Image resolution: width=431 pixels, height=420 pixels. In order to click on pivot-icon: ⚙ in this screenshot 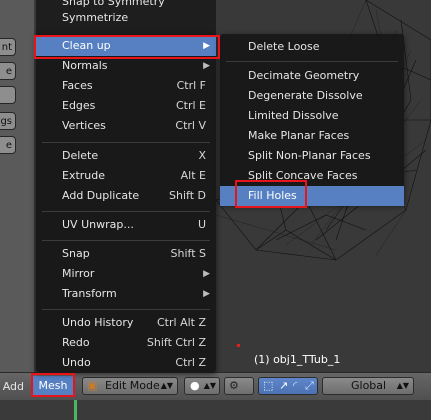, I will do `click(234, 385)`.